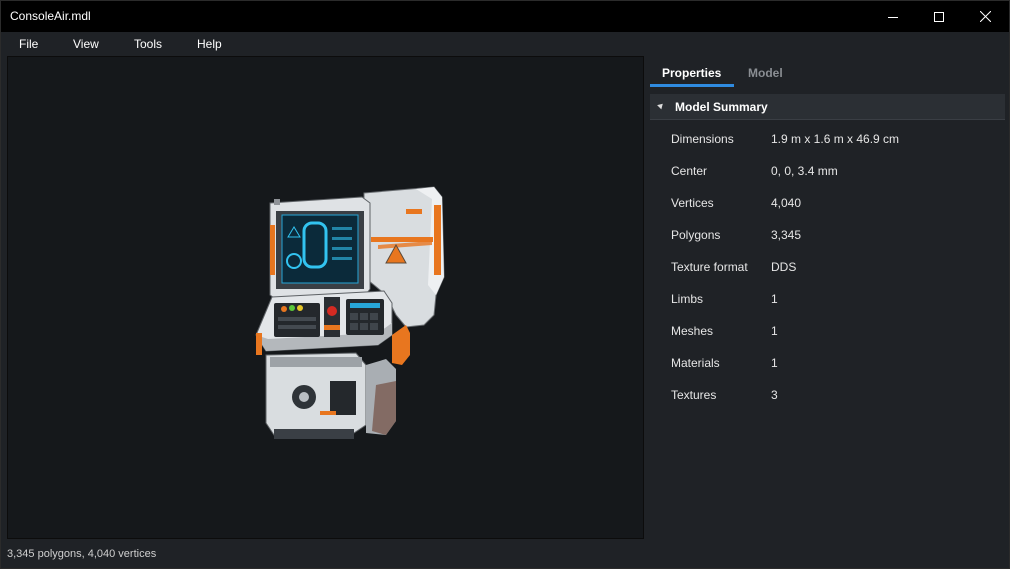 The height and width of the screenshot is (569, 1010). What do you see at coordinates (689, 171) in the screenshot?
I see `property-label: Center` at bounding box center [689, 171].